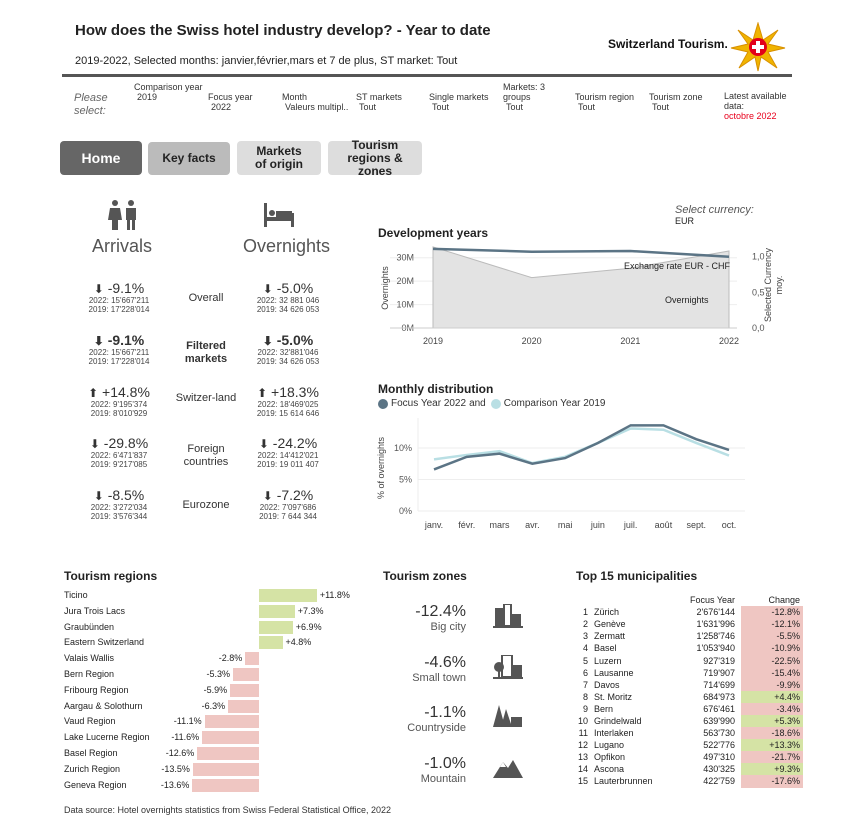 This screenshot has width=847, height=827. Describe the element at coordinates (288, 516) in the screenshot. I see `kpi-comparison-value: 2019: 7 644 344` at that location.